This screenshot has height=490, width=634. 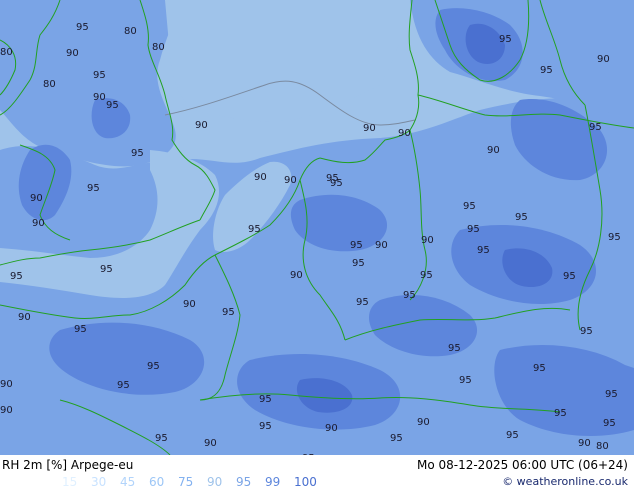 What do you see at coordinates (305, 482) in the screenshot?
I see `legend-value: 100` at bounding box center [305, 482].